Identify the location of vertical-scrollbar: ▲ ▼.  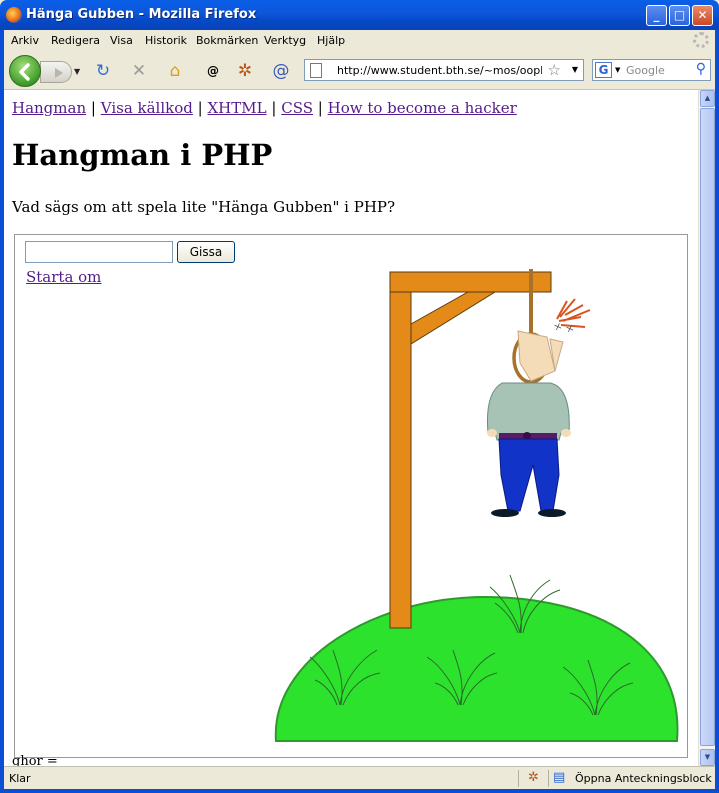
(706, 428).